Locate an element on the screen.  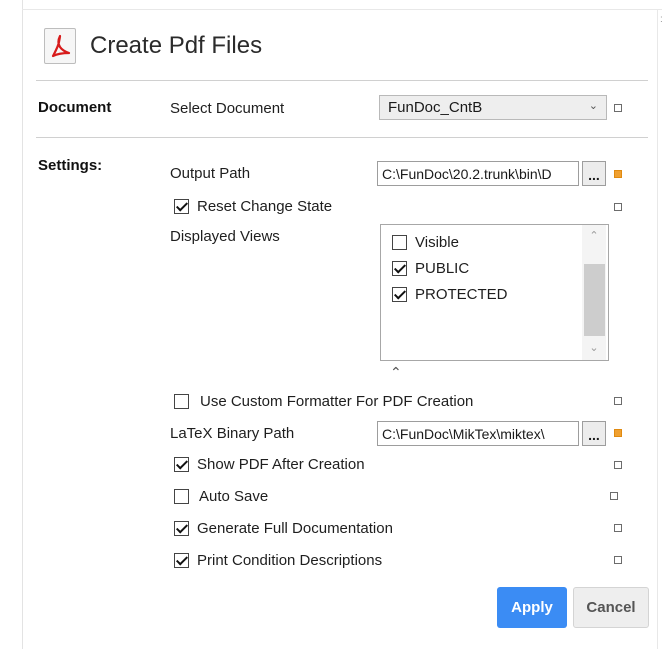
view-public-label: PUBLIC is located at coordinates (442, 268).